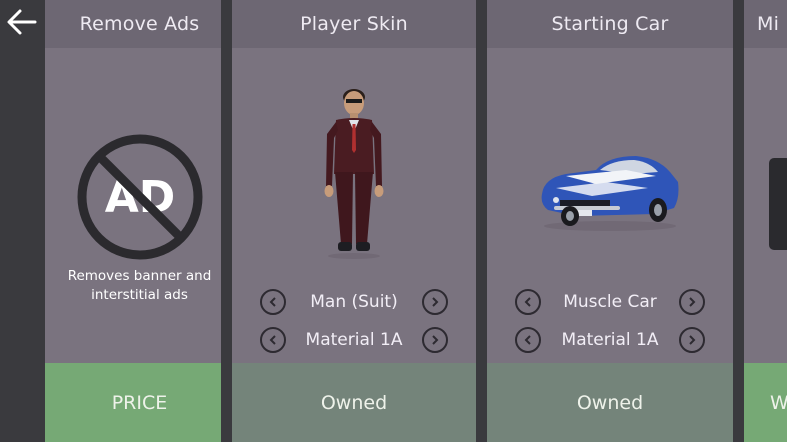 The width and height of the screenshot is (787, 442). I want to click on car-material-row: Material 1A, so click(610, 340).